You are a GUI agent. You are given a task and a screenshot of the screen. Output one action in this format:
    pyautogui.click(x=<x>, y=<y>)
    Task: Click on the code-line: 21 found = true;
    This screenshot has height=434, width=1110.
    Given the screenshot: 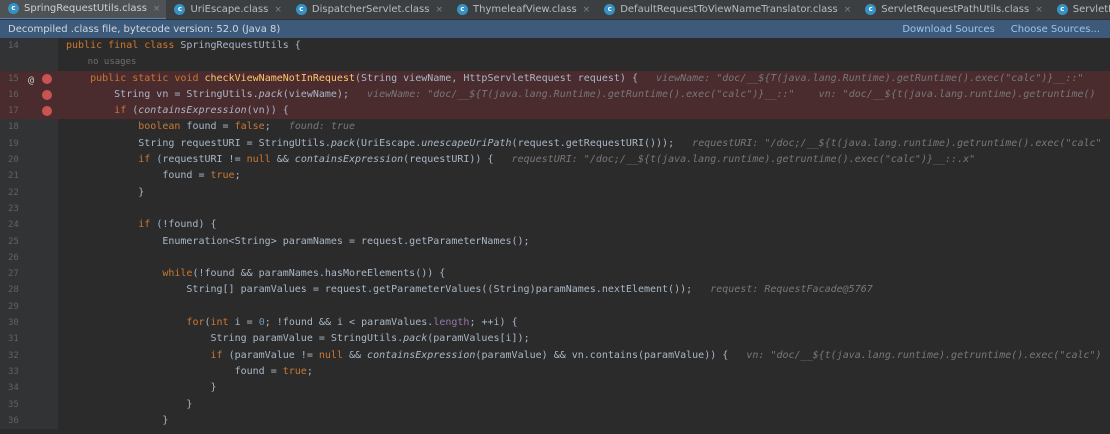 What is the action you would take?
    pyautogui.click(x=555, y=176)
    